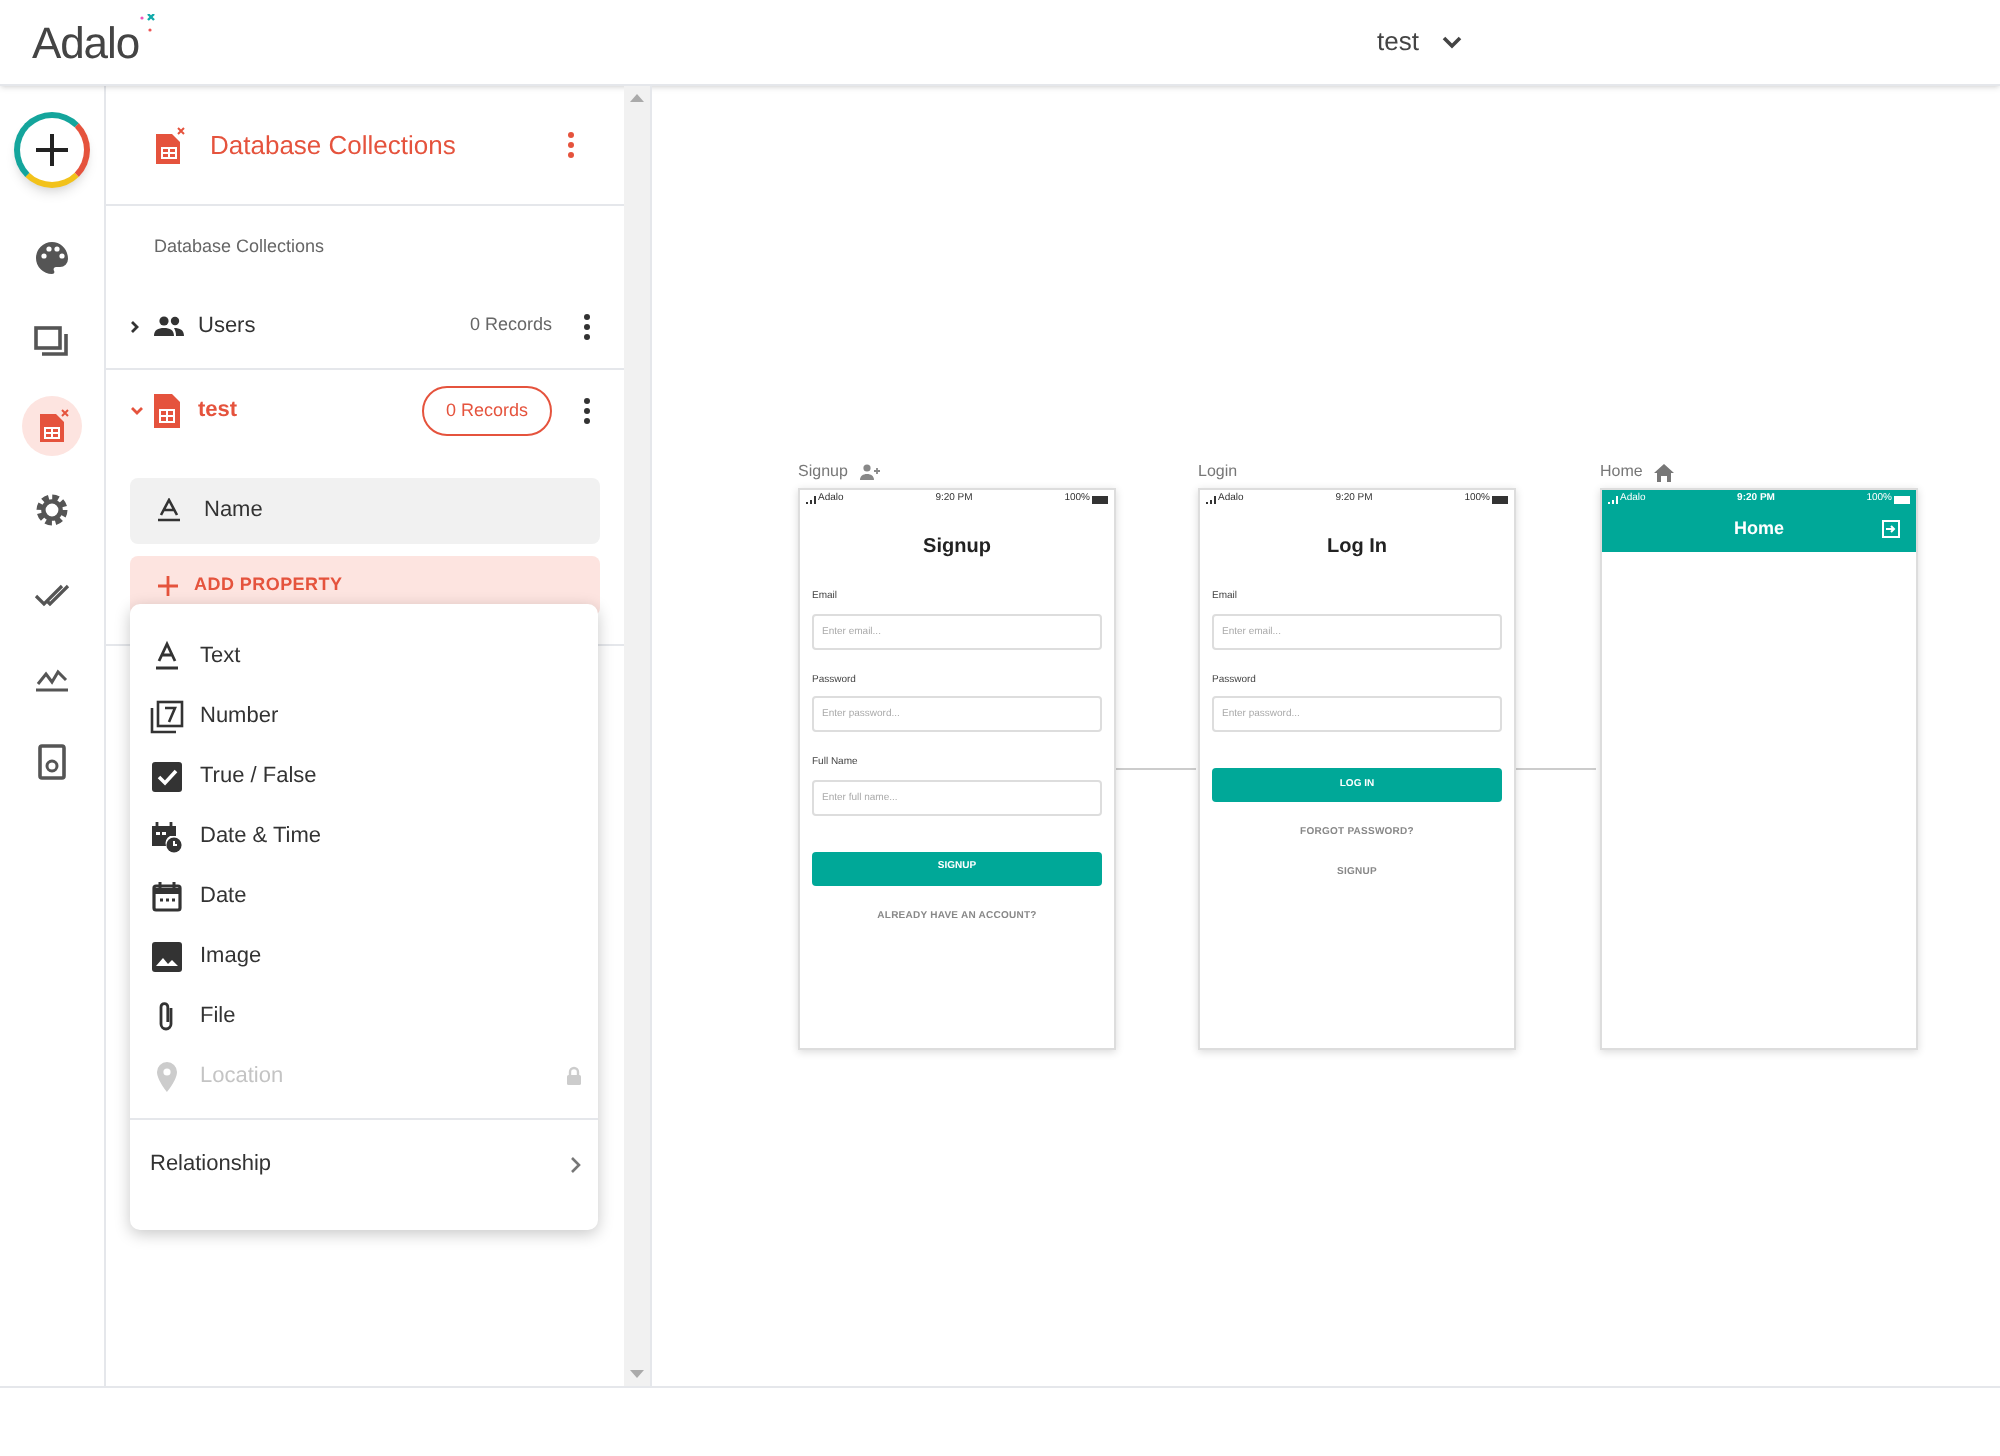  I want to click on screen-label: Login, so click(1218, 472).